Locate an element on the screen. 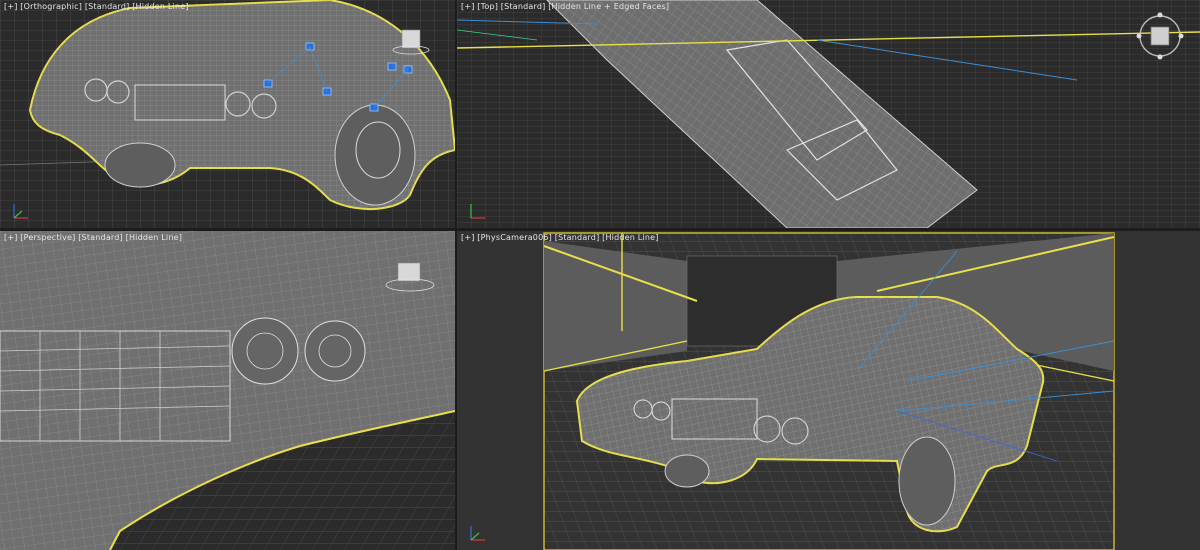 This screenshot has height=550, width=1200. viewport-display-mode-label: [Hidden Line + Edged Faces] is located at coordinates (608, 6).